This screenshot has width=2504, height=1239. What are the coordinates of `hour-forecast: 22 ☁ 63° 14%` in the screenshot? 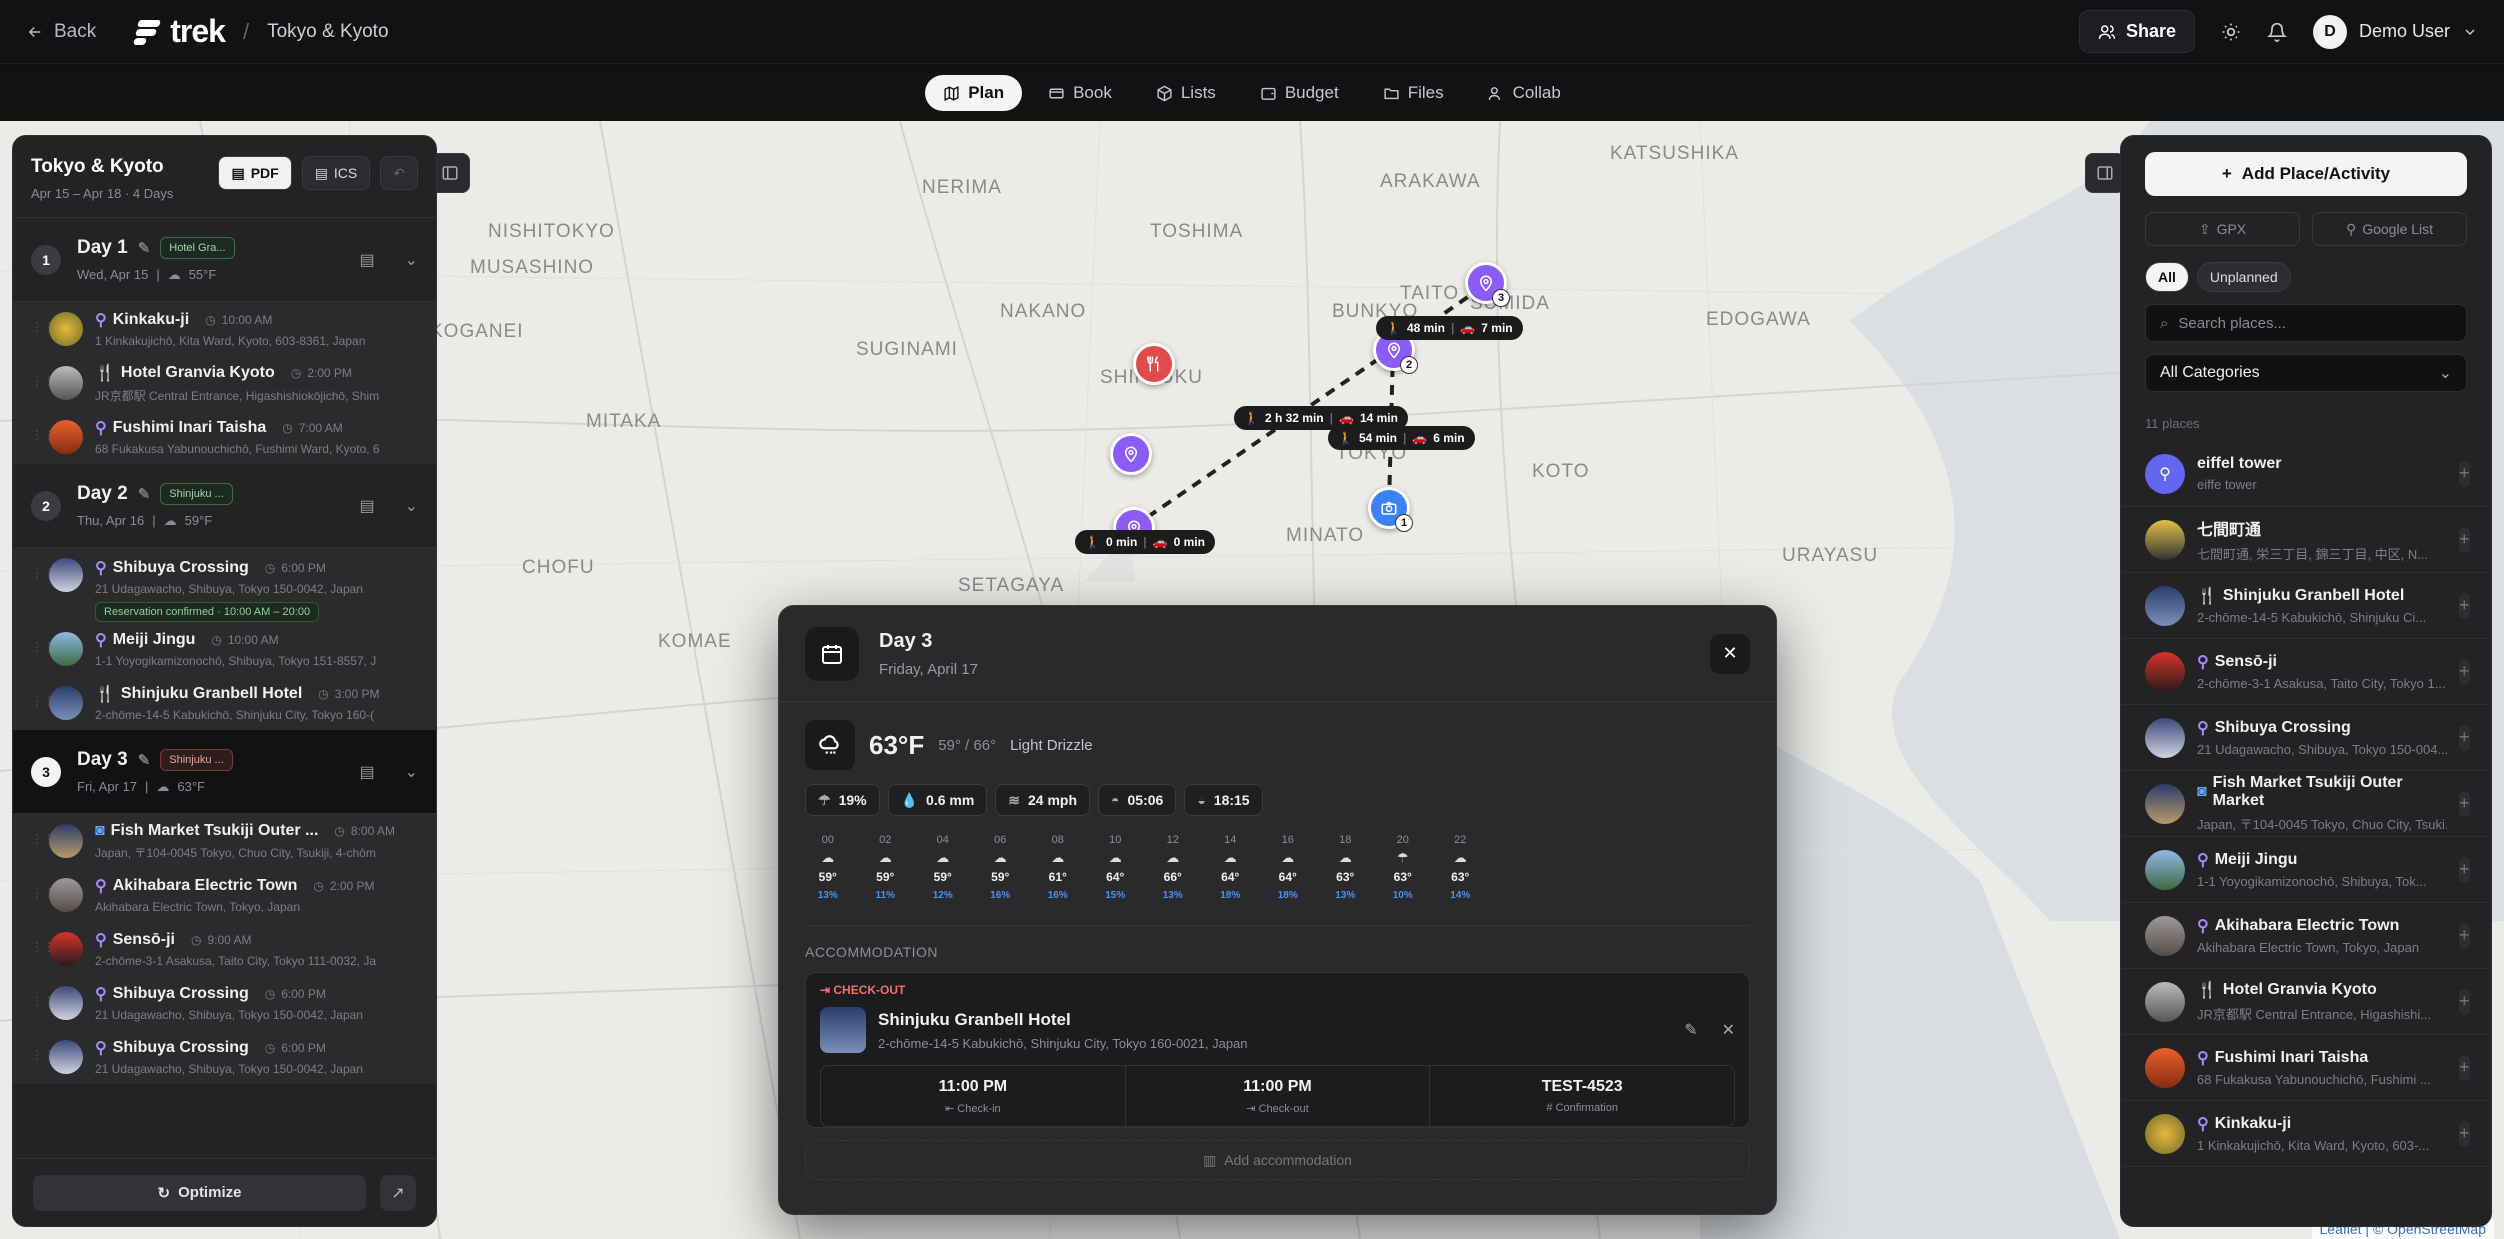 It's located at (1461, 867).